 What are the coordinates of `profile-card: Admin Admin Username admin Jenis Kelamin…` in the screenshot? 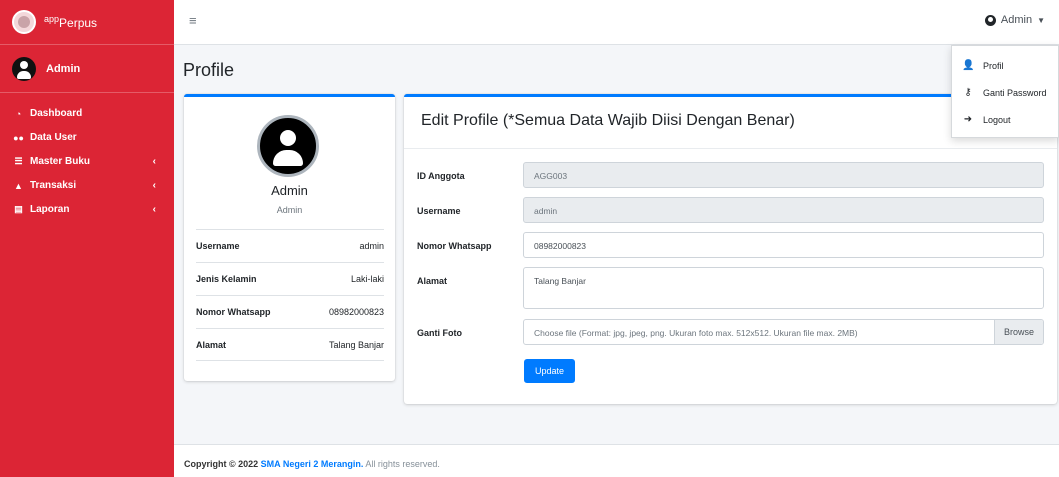 It's located at (289, 237).